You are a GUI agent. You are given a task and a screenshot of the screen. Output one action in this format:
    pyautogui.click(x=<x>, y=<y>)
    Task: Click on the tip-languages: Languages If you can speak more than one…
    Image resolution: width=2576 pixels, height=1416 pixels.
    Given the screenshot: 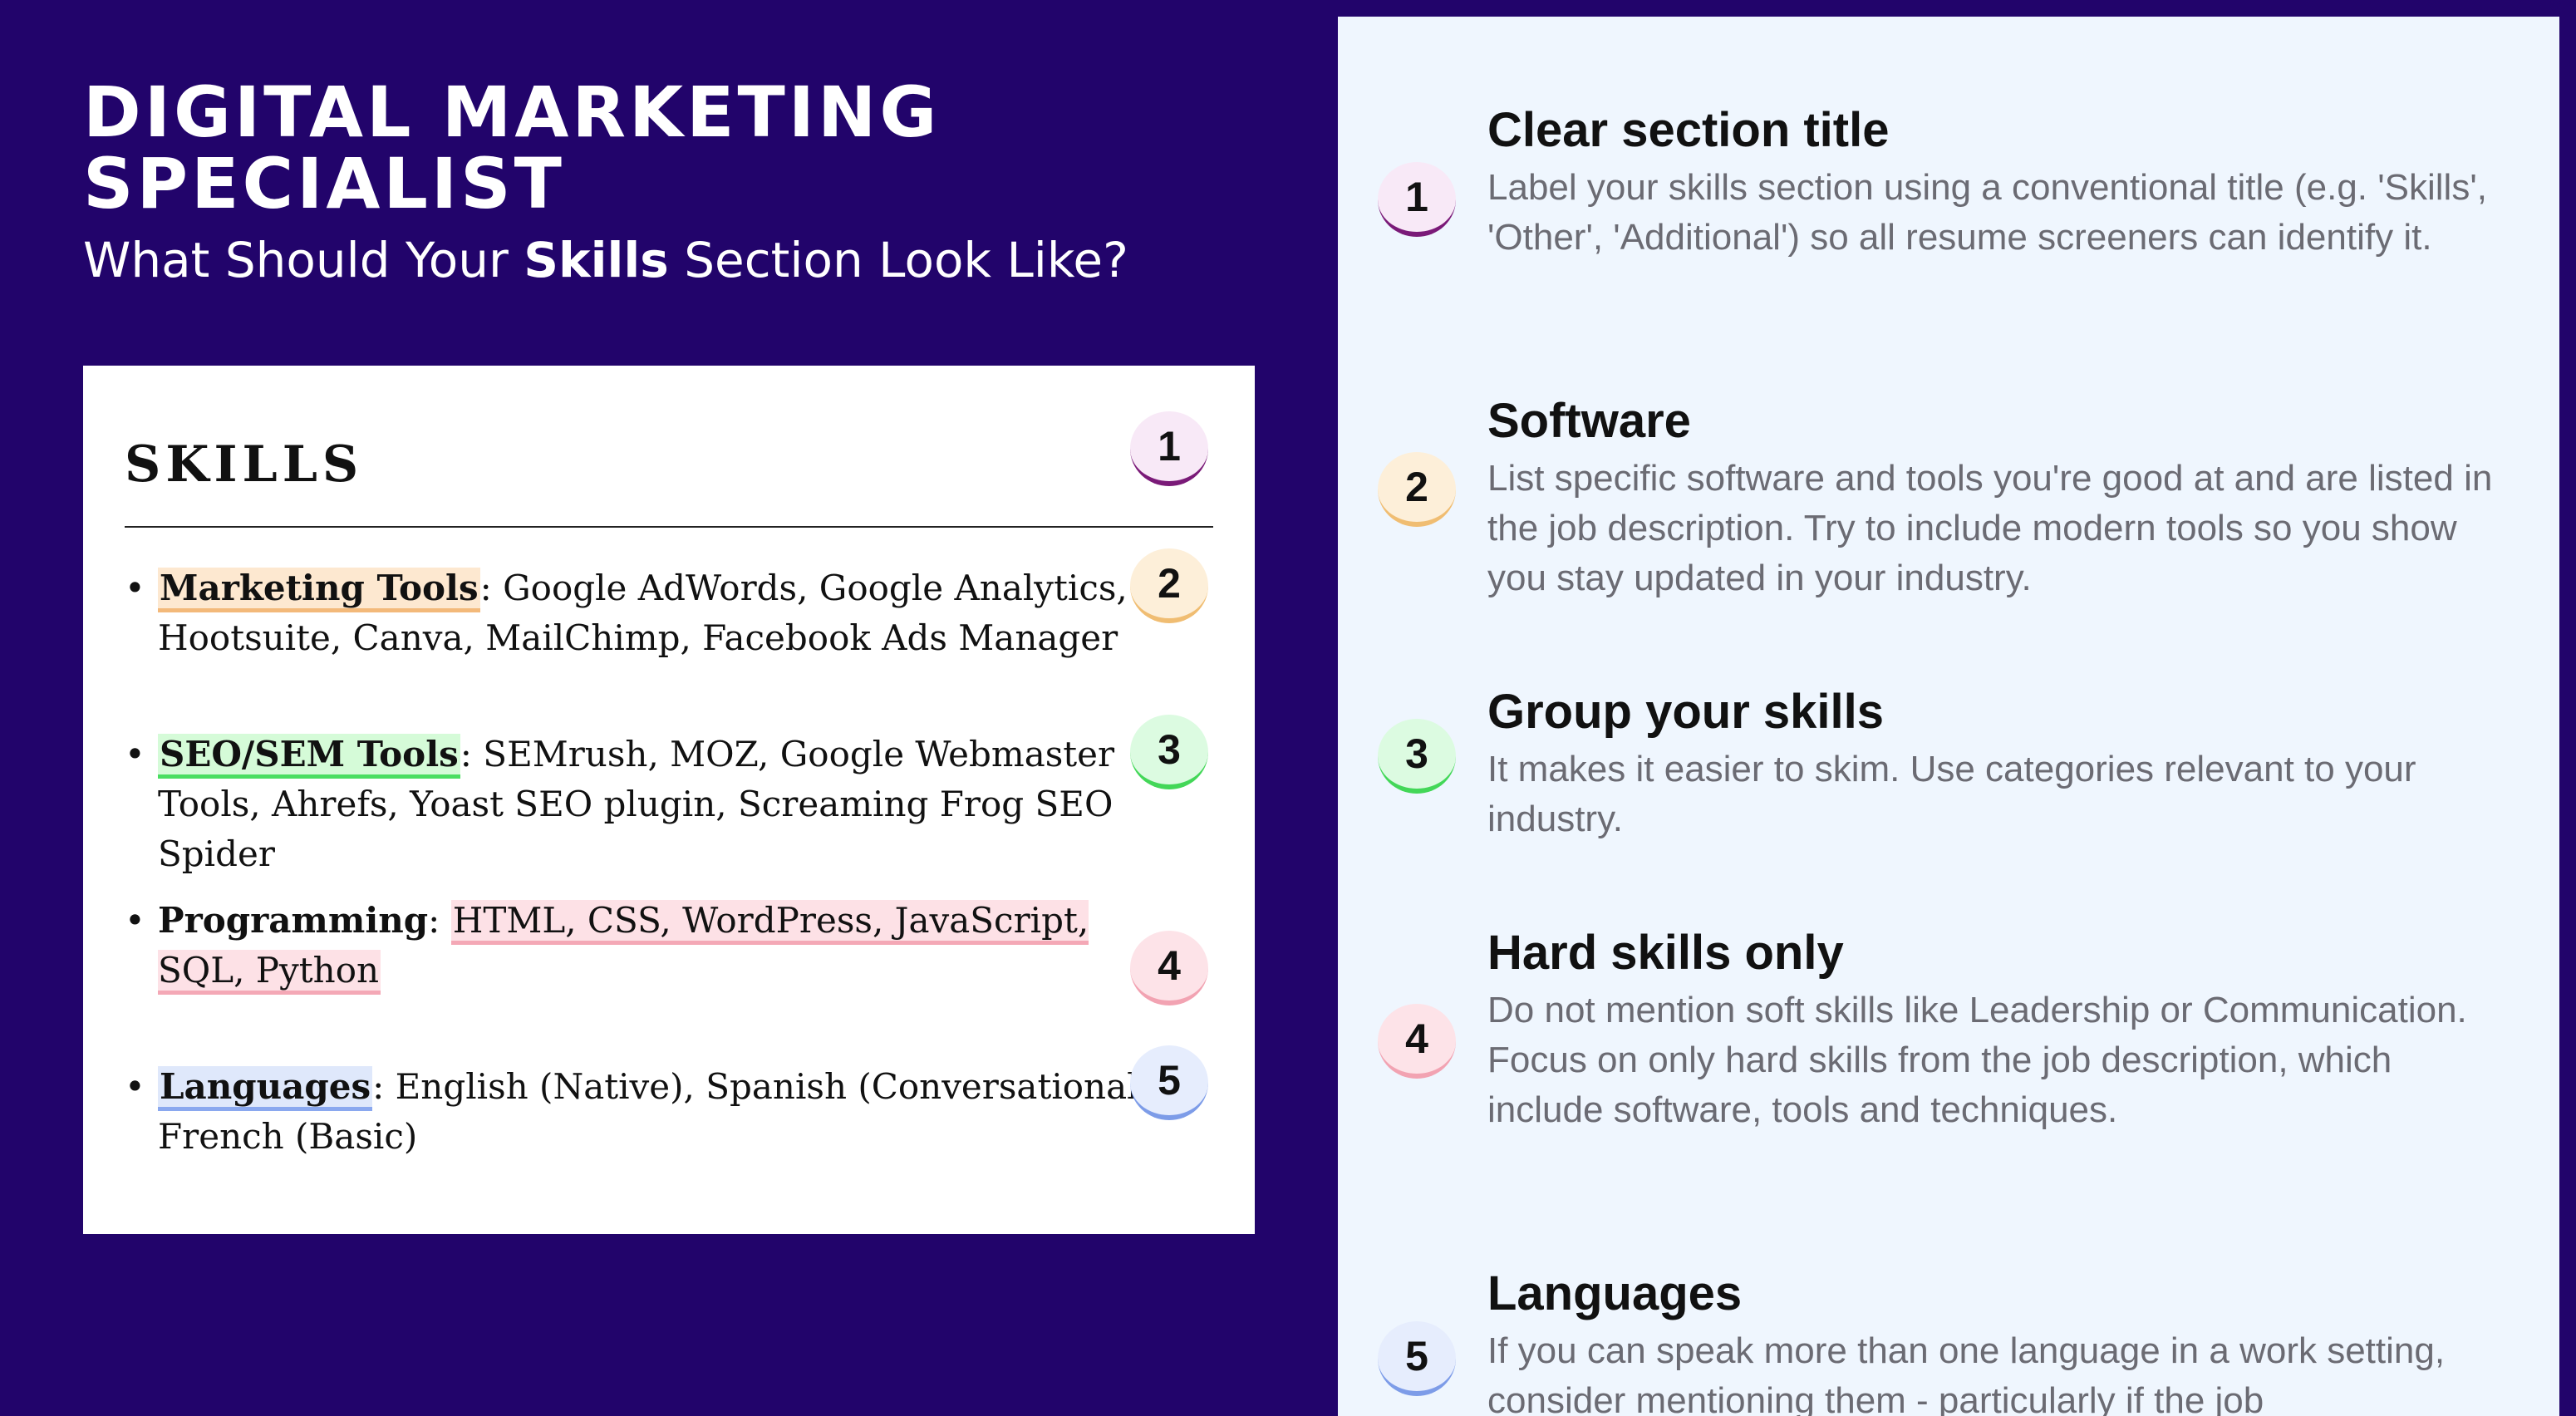 What is the action you would take?
    pyautogui.click(x=1994, y=1340)
    